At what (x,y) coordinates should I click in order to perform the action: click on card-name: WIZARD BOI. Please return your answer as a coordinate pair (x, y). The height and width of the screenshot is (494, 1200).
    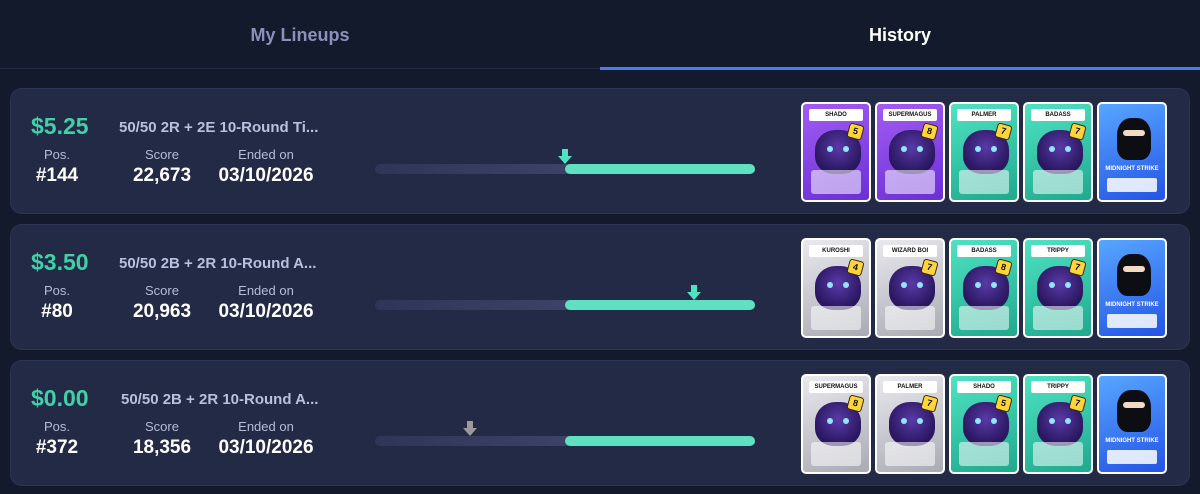
    Looking at the image, I should click on (910, 251).